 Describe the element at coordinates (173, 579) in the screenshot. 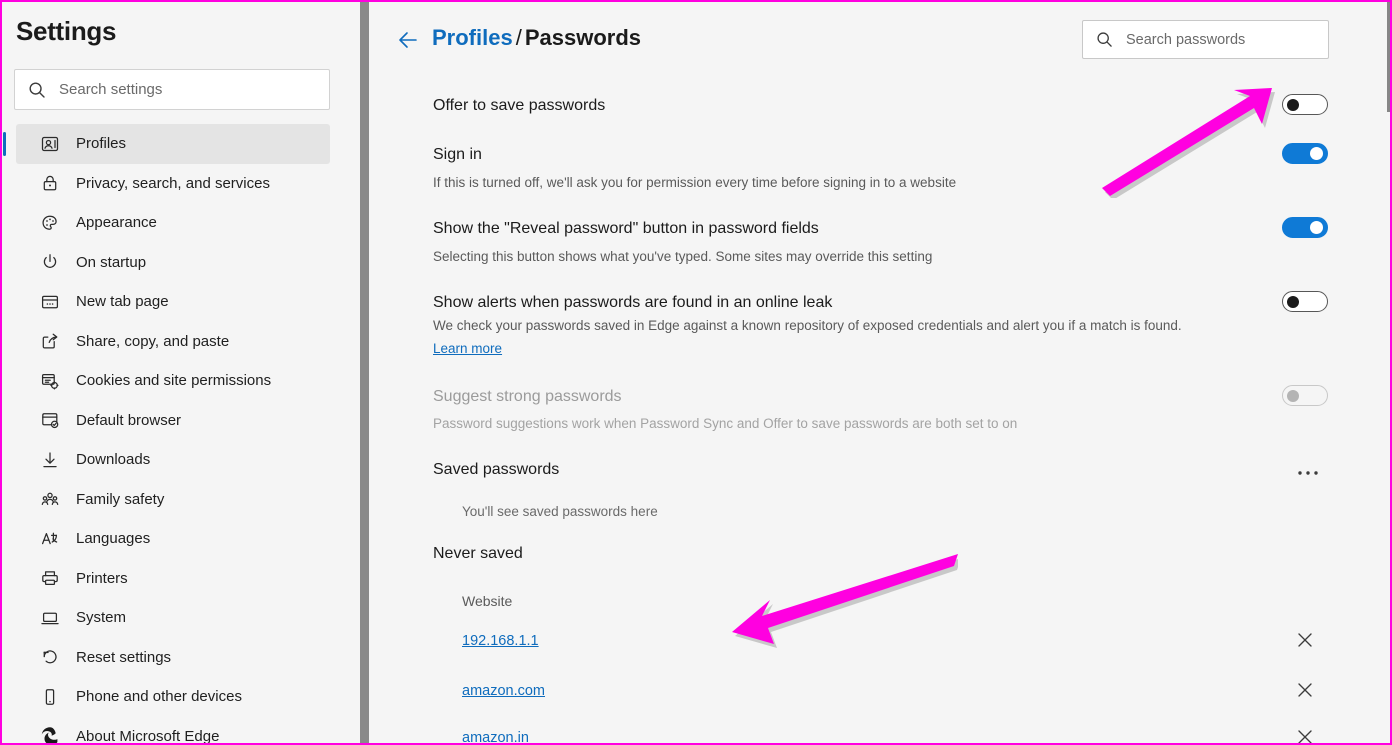

I see `sidebar-item-printers: Printers` at that location.